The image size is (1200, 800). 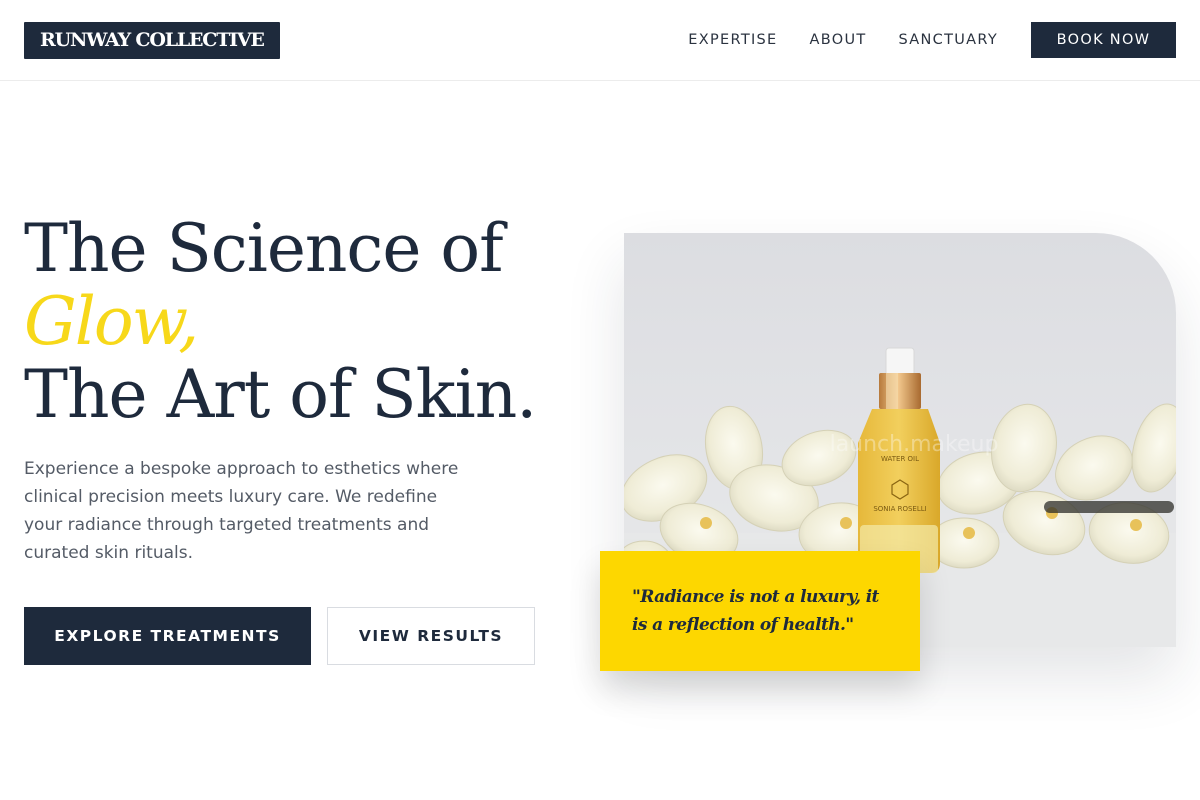 I want to click on headline-line-1: The Science of, so click(x=264, y=248).